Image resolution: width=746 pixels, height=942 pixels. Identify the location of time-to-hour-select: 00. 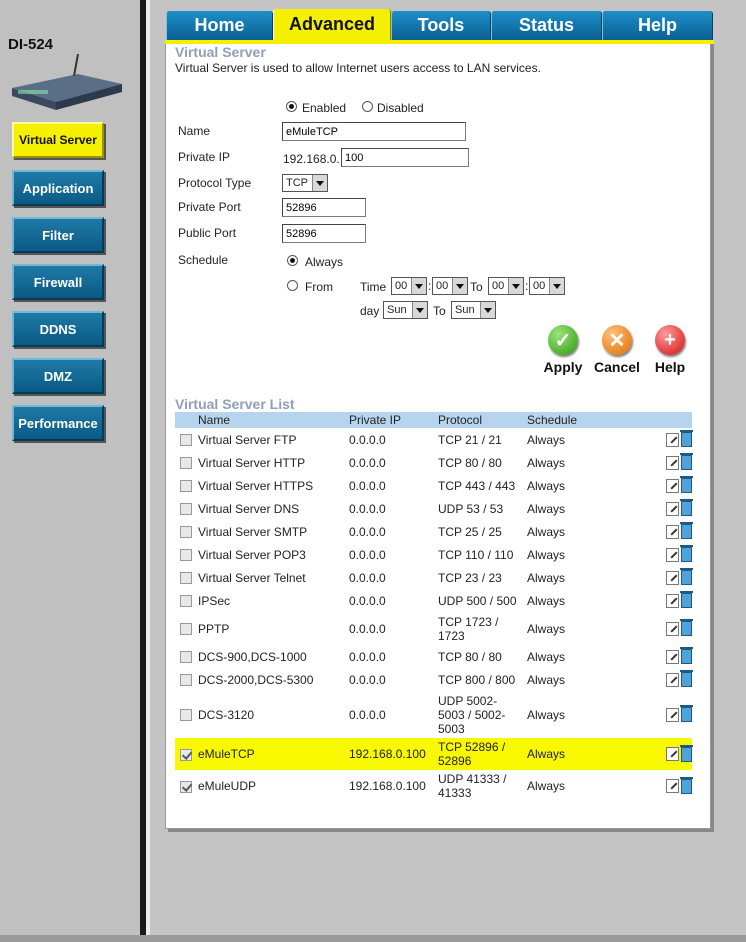
(506, 286).